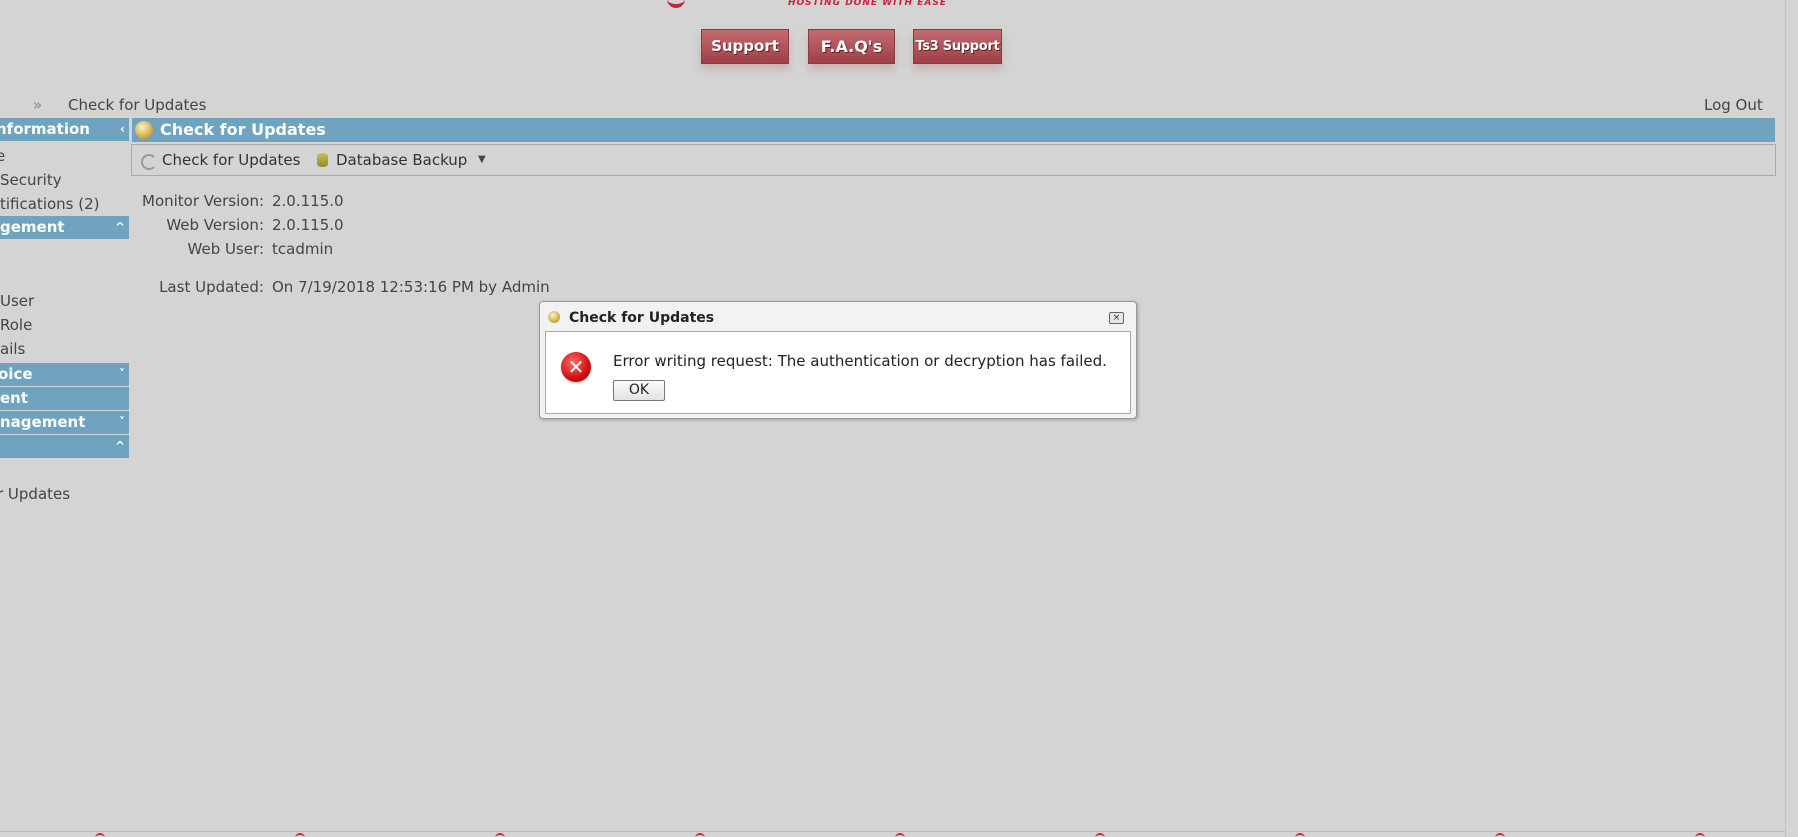 The image size is (1798, 837). I want to click on refresh-icon, so click(149, 162).